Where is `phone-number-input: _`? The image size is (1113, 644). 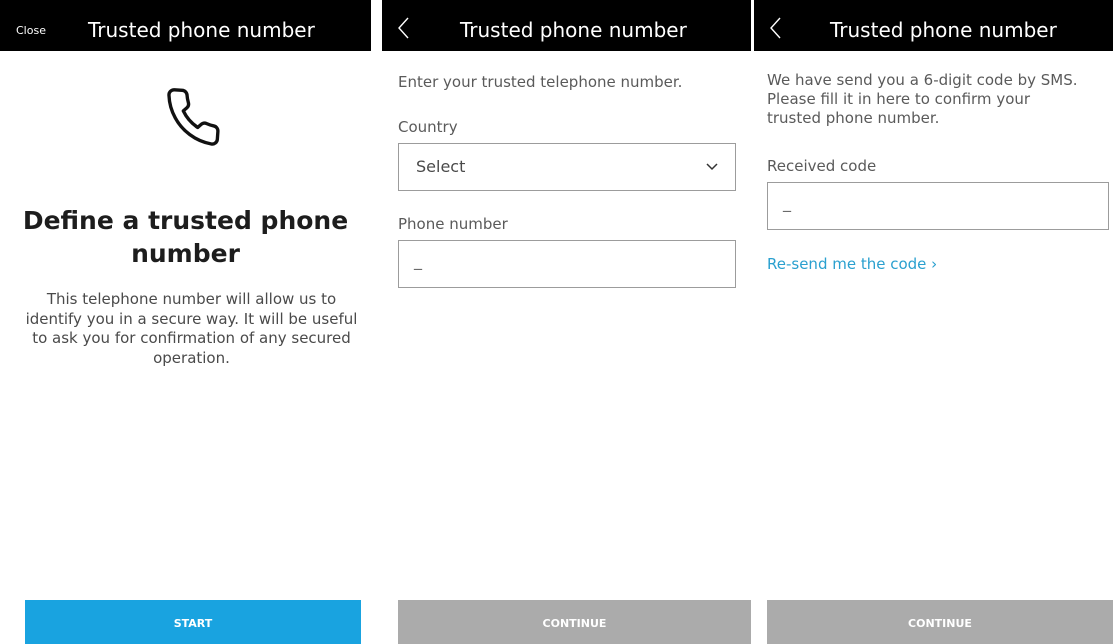 phone-number-input: _ is located at coordinates (567, 264).